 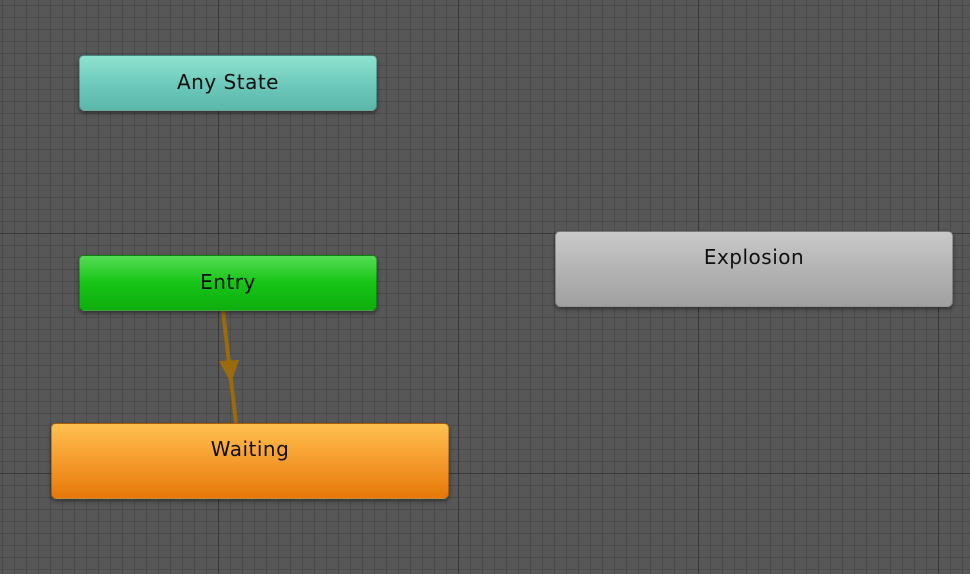 What do you see at coordinates (250, 449) in the screenshot?
I see `waiting-state-label: Waiting` at bounding box center [250, 449].